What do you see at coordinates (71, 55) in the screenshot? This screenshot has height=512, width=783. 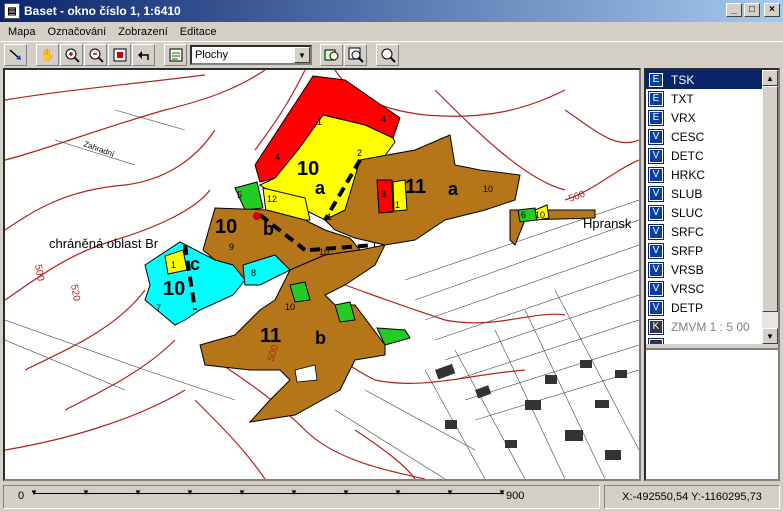 I see `zoom-in-button` at bounding box center [71, 55].